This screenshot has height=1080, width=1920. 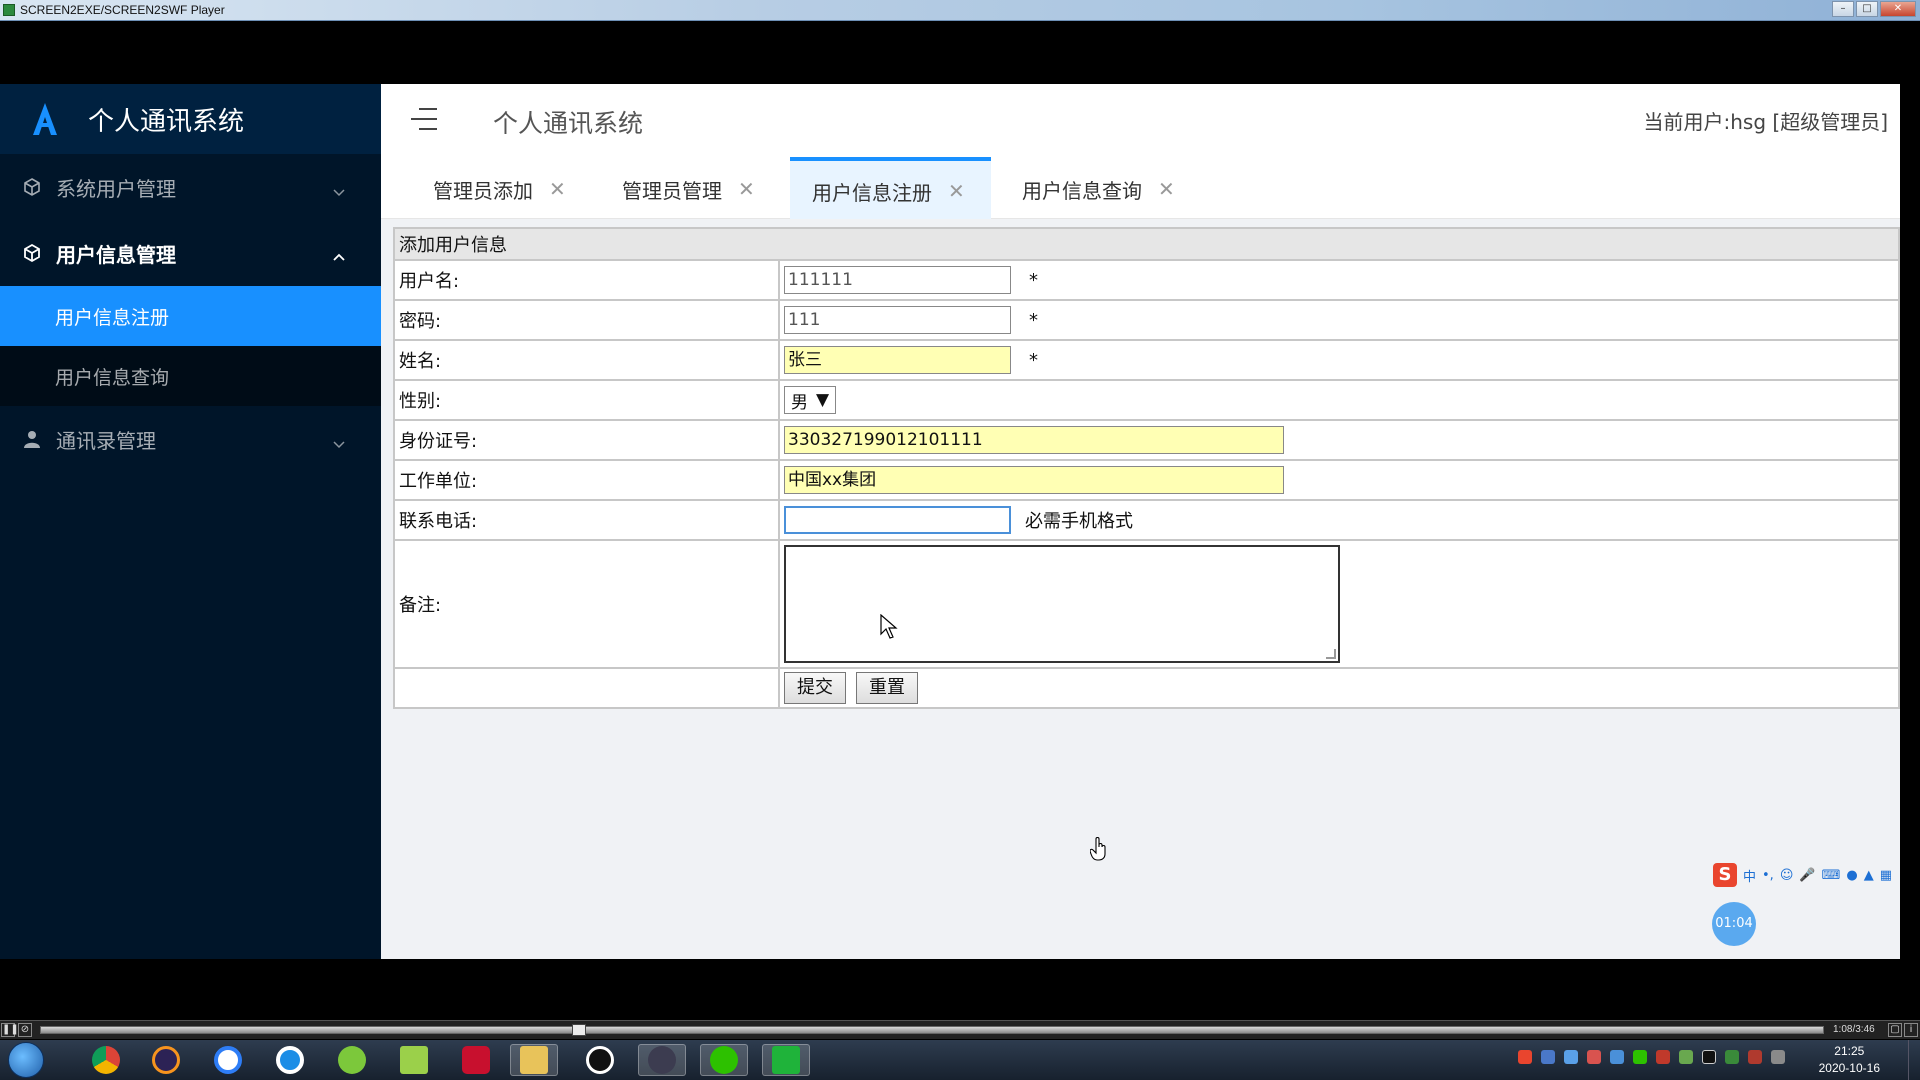 What do you see at coordinates (586, 320) in the screenshot?
I see `password-label: 密码:` at bounding box center [586, 320].